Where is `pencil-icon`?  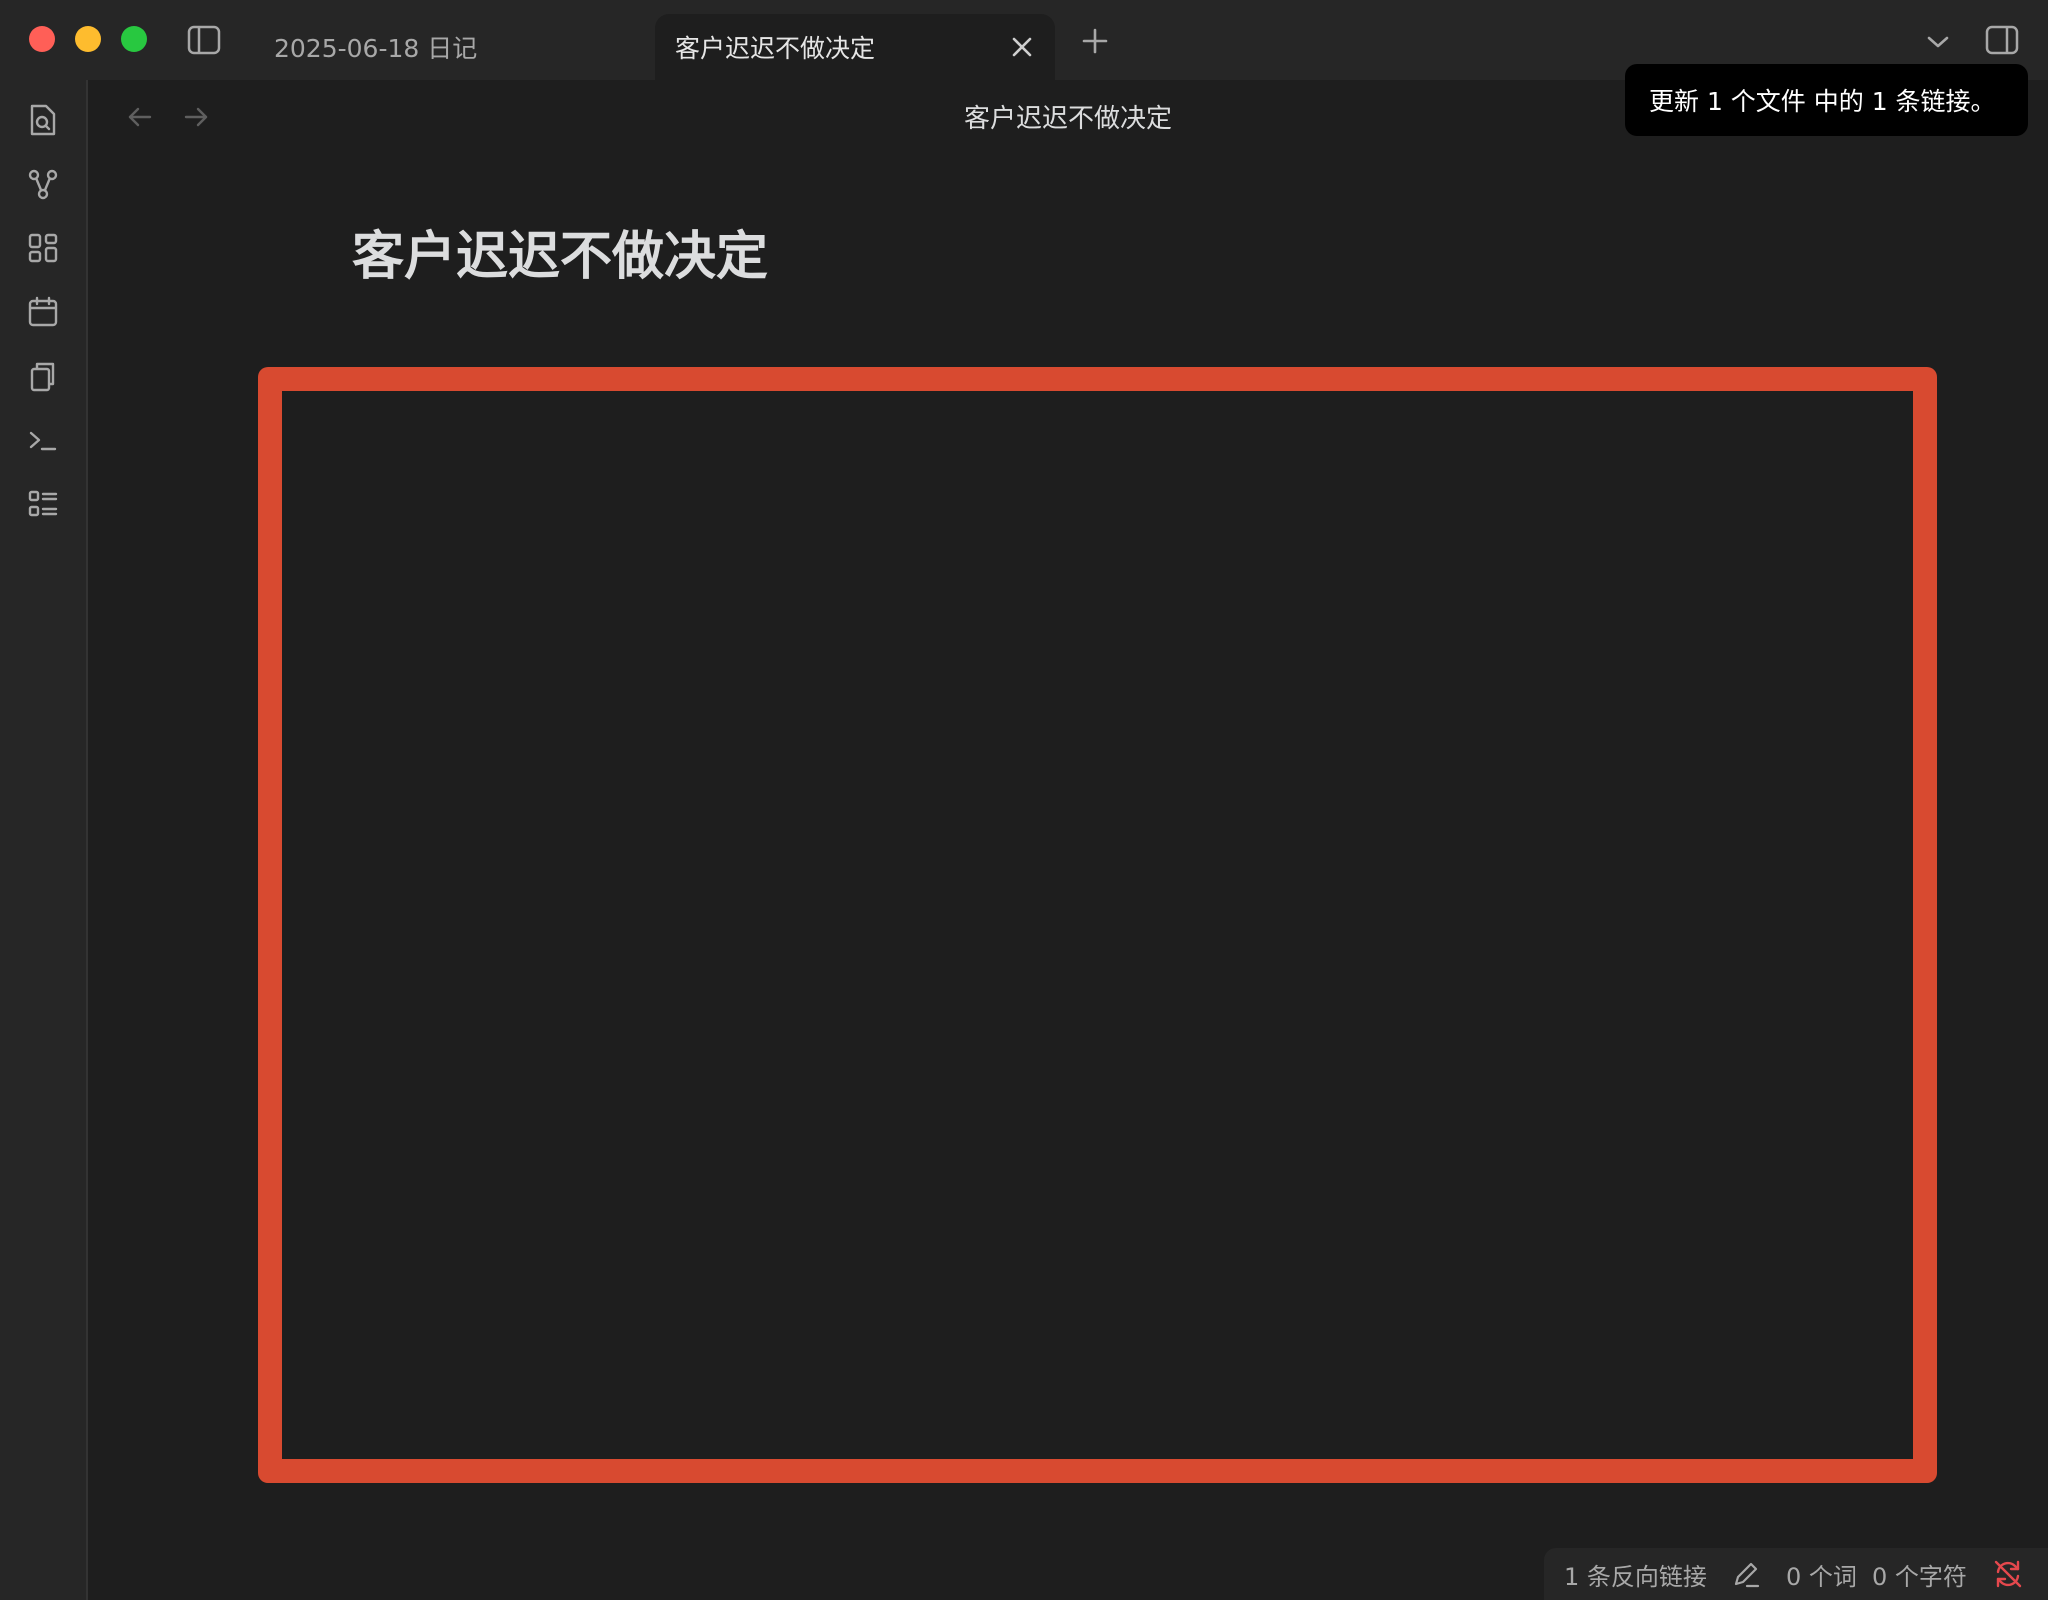 pencil-icon is located at coordinates (1747, 1575).